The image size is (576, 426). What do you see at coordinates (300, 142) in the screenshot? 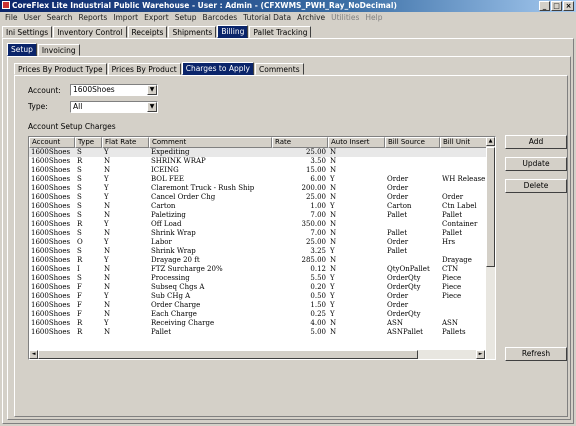
I see `col-rate: Rate` at bounding box center [300, 142].